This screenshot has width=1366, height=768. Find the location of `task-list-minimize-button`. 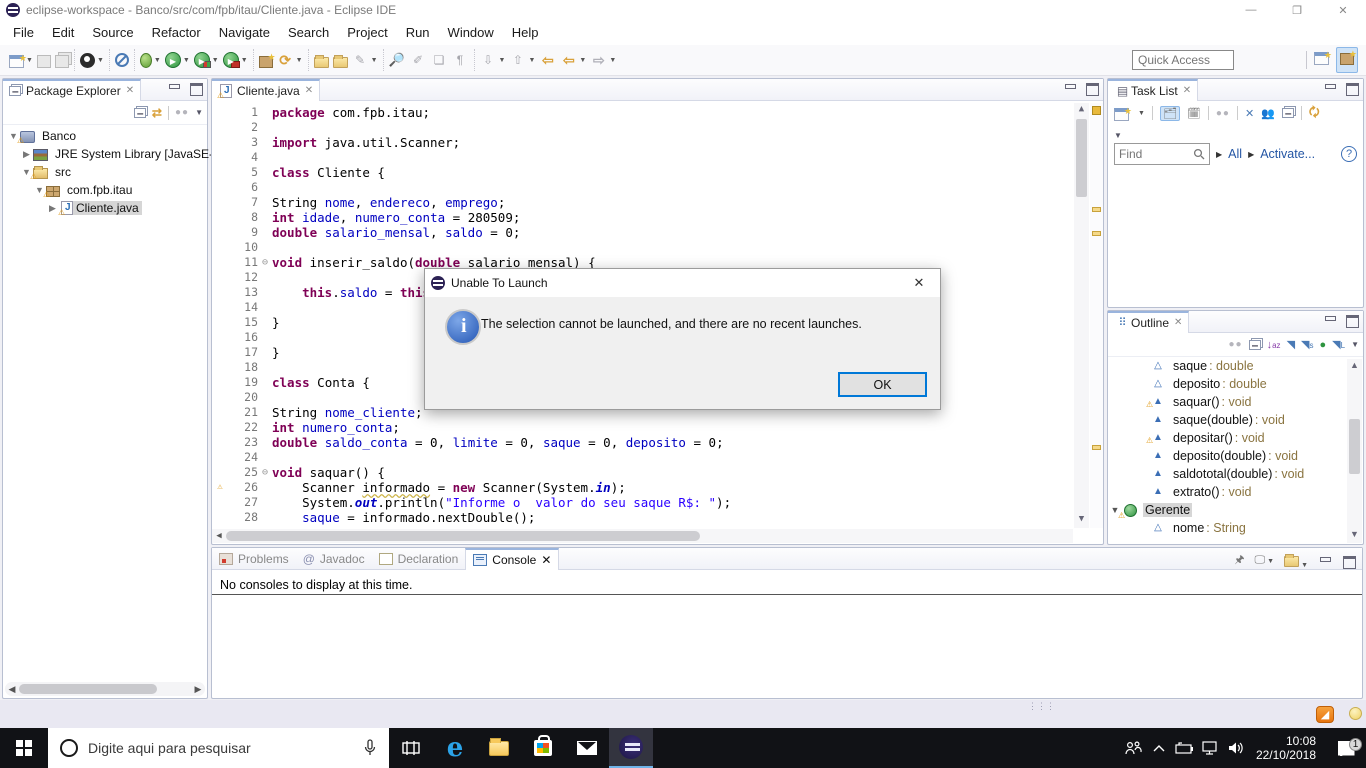

task-list-minimize-button is located at coordinates (1330, 88).